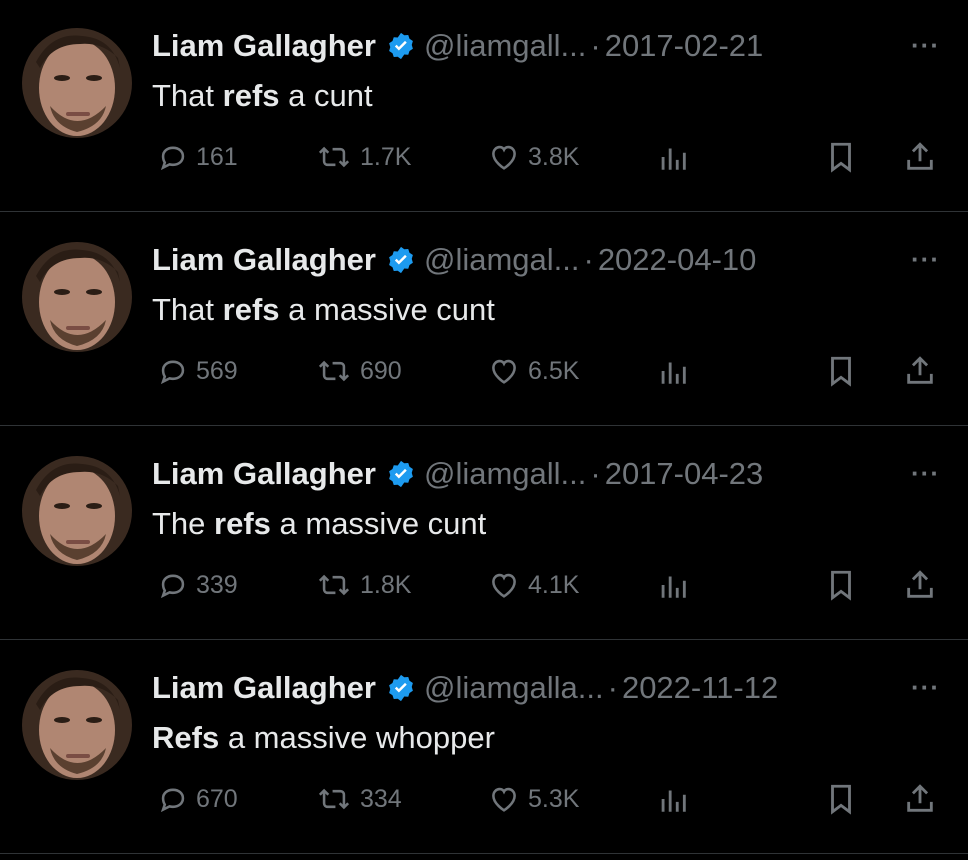  I want to click on like-count: 3.8K, so click(554, 156).